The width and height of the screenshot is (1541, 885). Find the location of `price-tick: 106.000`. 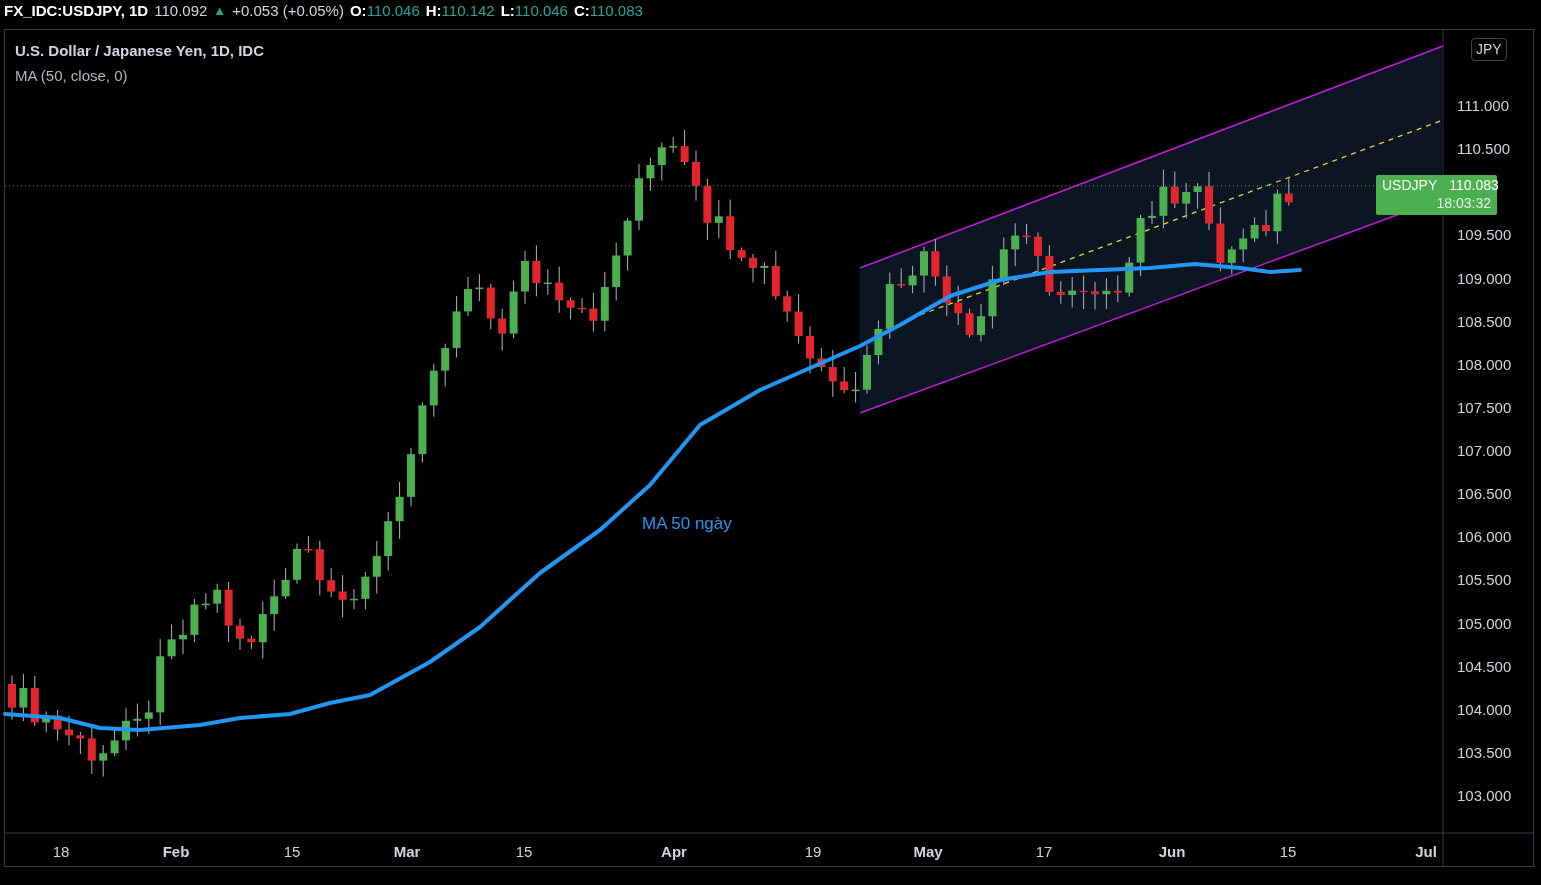

price-tick: 106.000 is located at coordinates (1484, 537).